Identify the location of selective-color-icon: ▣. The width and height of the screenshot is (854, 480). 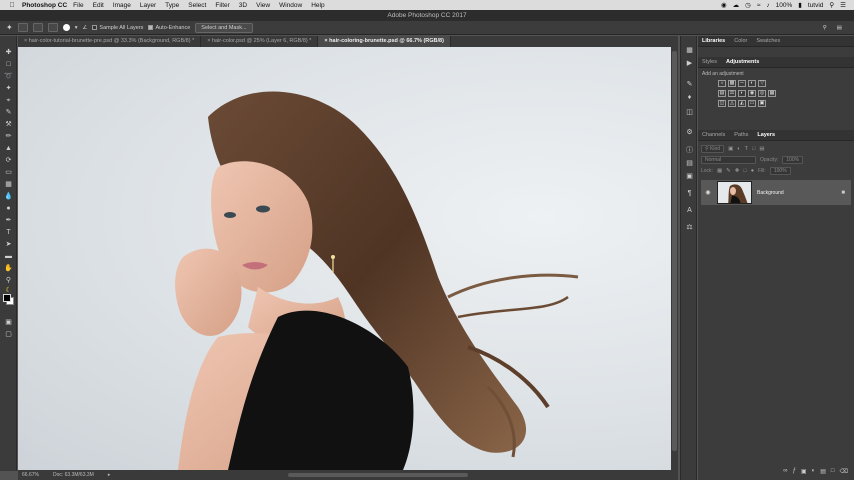
(762, 103).